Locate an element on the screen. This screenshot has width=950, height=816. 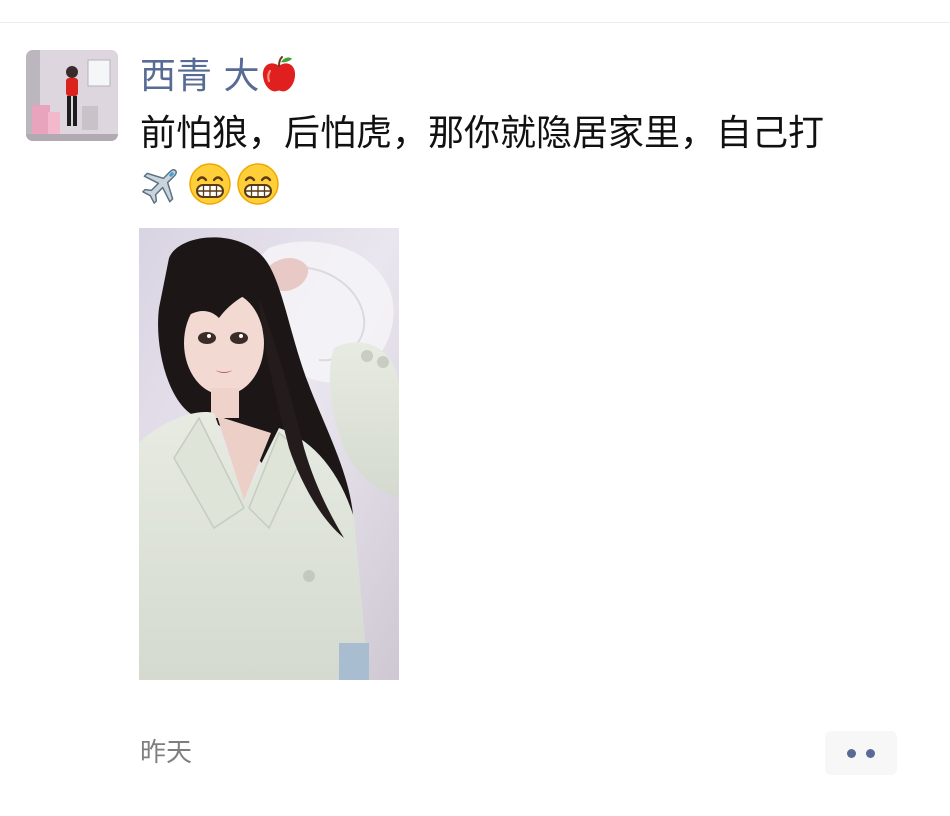
apple-icon is located at coordinates (279, 82).